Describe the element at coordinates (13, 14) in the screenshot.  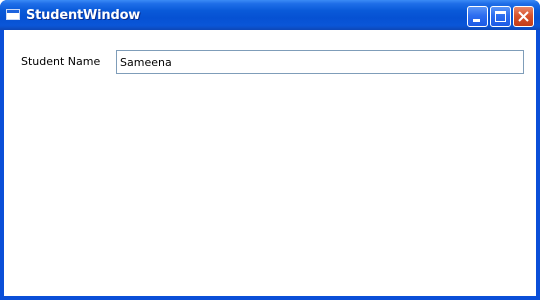
I see `window-app-icon` at that location.